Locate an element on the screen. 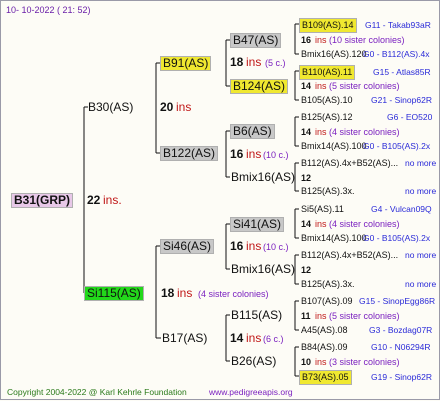 This screenshot has height=401, width=440. g2-queen-1: B91(AS) is located at coordinates (186, 63).